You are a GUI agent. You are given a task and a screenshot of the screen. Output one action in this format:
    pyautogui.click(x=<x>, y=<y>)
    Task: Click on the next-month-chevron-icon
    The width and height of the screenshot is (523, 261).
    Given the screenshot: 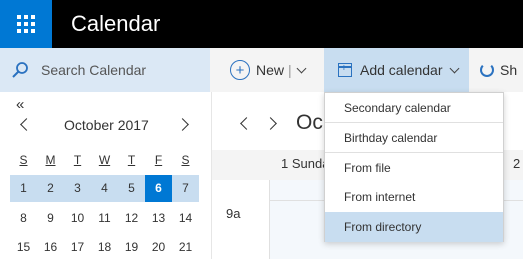 What is the action you would take?
    pyautogui.click(x=182, y=124)
    